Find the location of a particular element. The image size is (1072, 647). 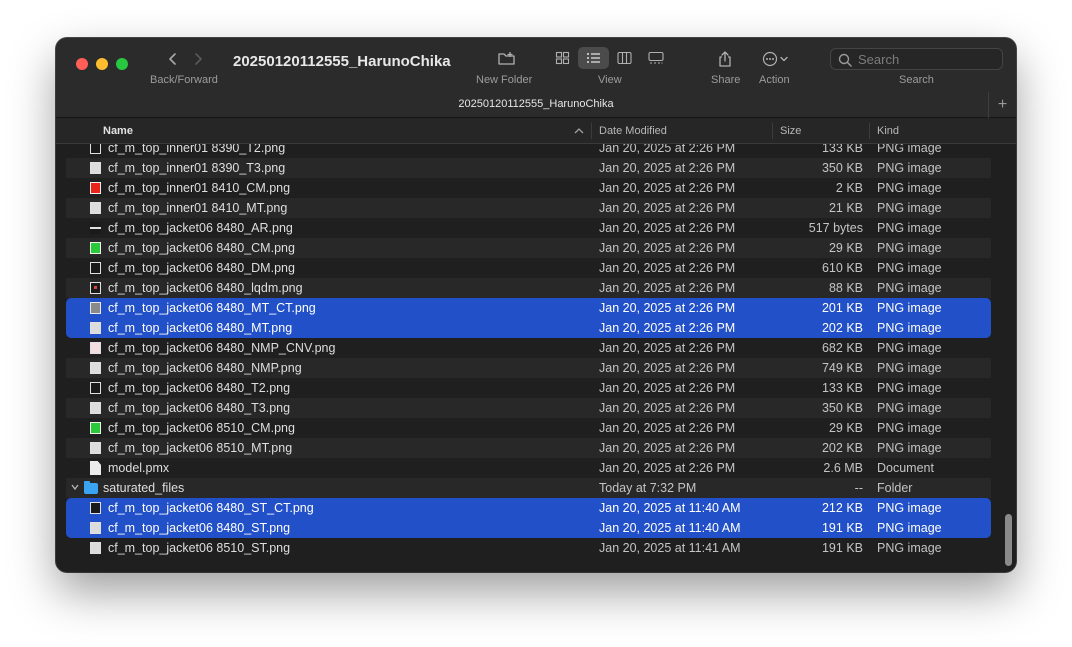

new-tab-button: + is located at coordinates (1002, 105).